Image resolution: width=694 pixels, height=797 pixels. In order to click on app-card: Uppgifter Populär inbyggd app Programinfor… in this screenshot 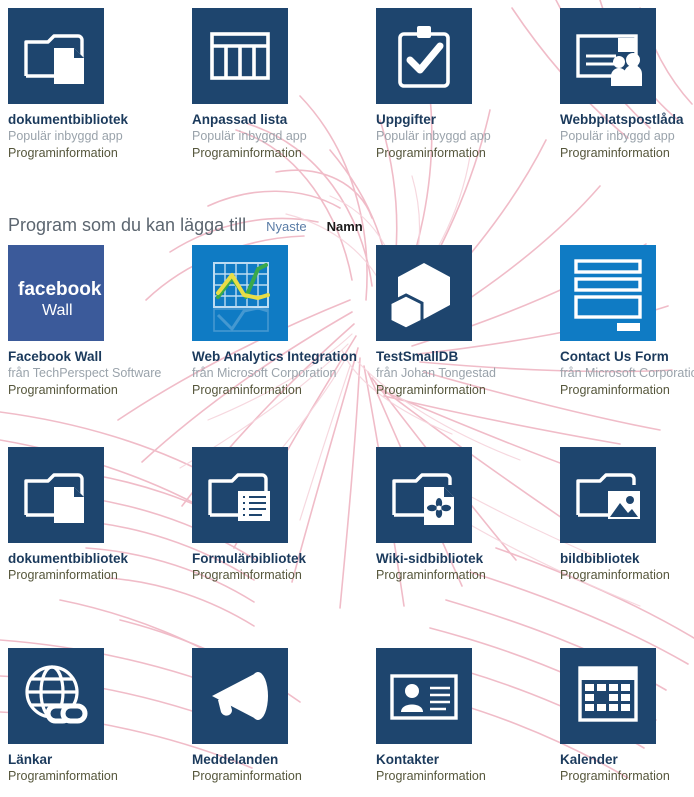, I will do `click(468, 85)`.